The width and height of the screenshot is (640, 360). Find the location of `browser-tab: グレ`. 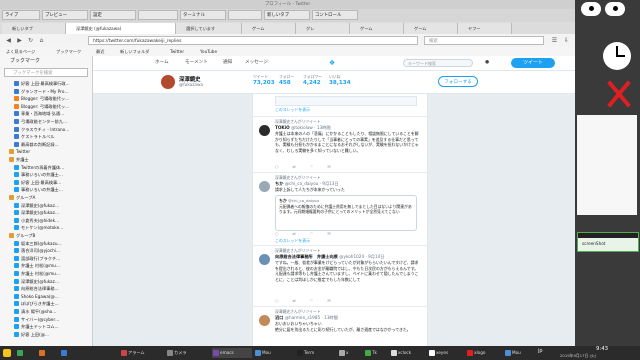

browser-tab: グレ is located at coordinates (323, 28).